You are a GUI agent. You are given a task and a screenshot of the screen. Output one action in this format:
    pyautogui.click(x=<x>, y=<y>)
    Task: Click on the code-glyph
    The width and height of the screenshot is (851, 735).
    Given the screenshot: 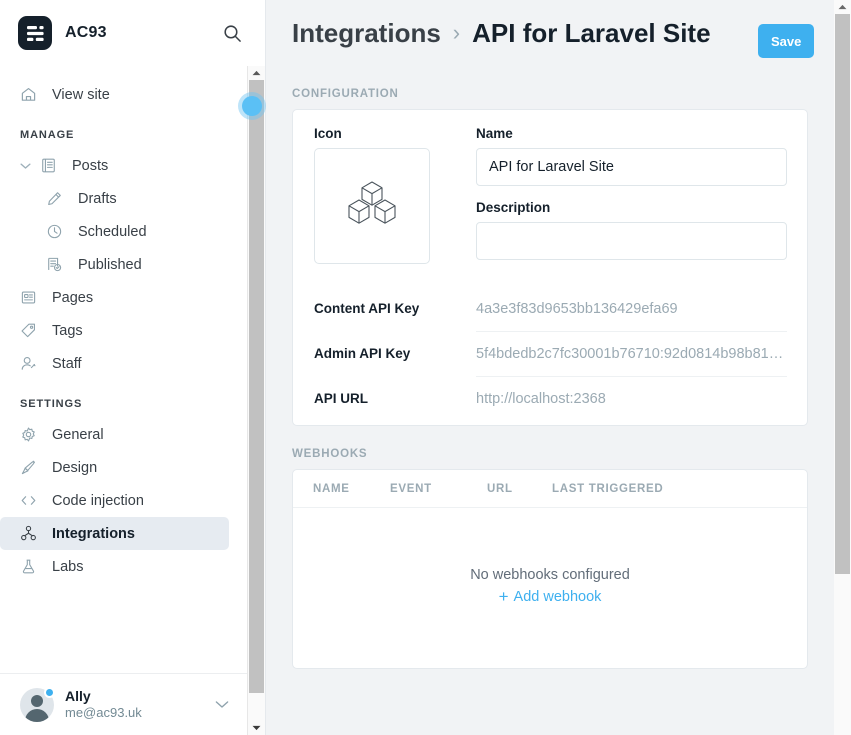 What is the action you would take?
    pyautogui.click(x=28, y=500)
    